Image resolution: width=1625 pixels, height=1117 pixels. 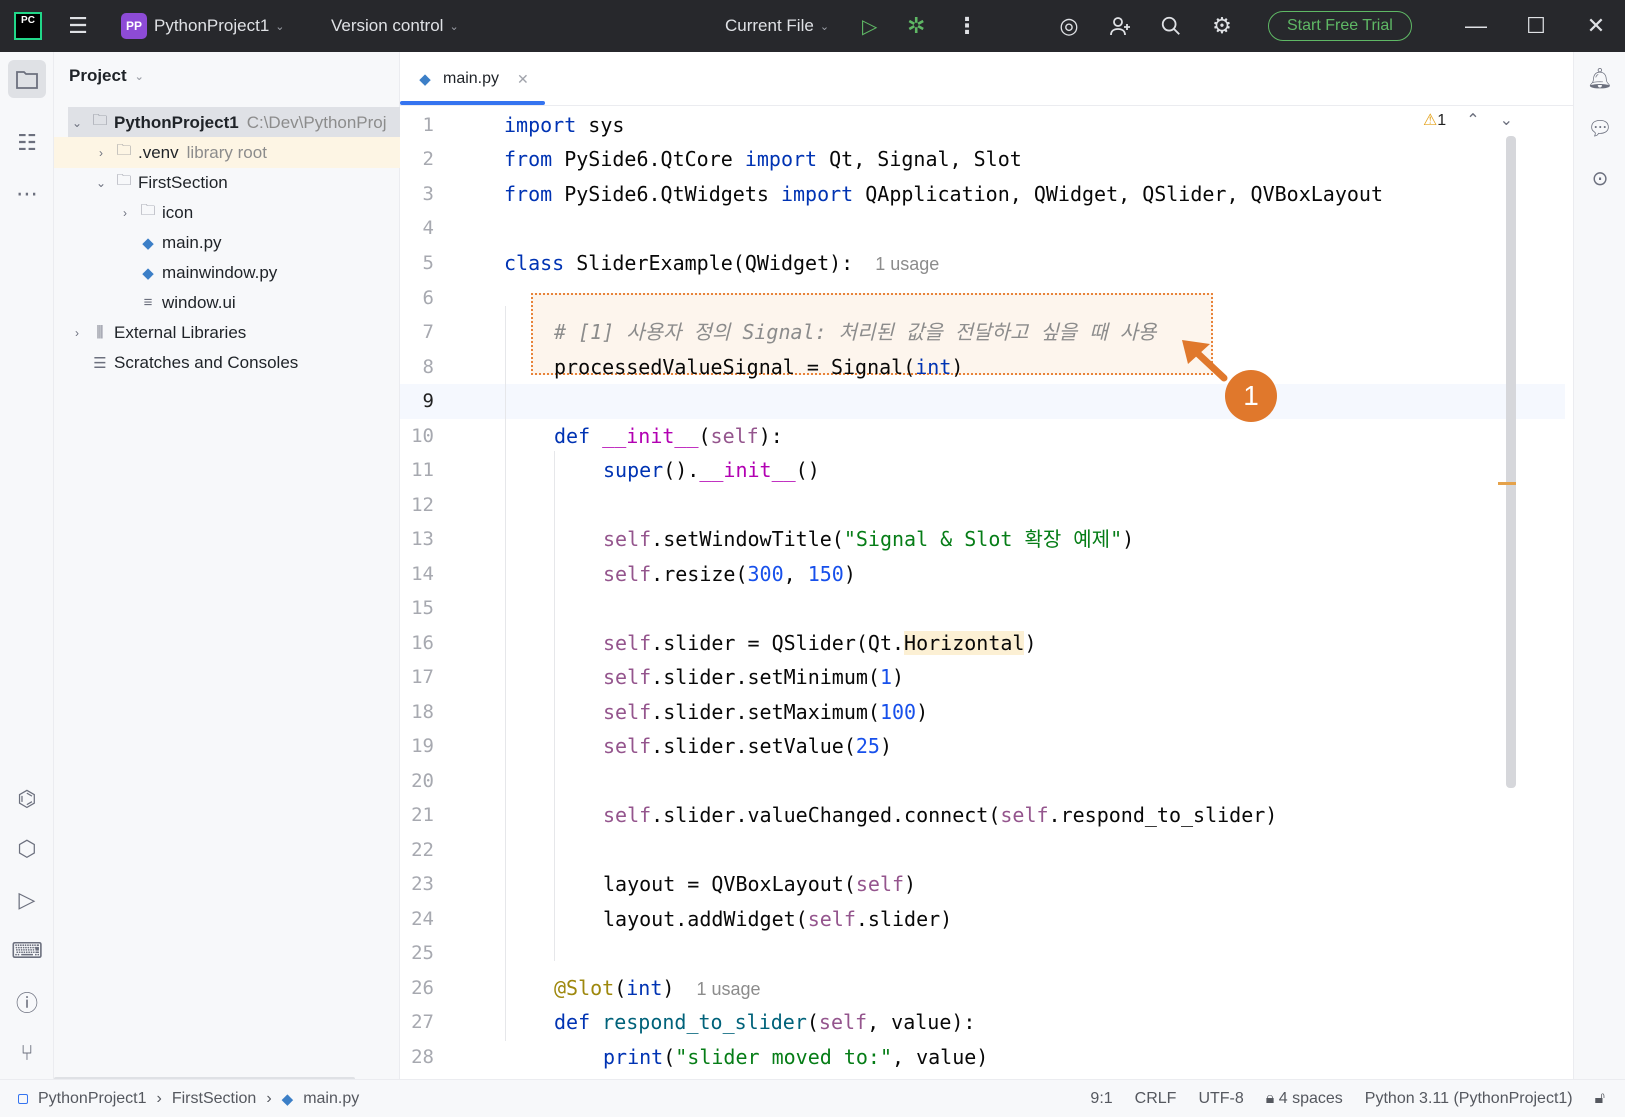 What do you see at coordinates (422, 988) in the screenshot?
I see `line-number: 26` at bounding box center [422, 988].